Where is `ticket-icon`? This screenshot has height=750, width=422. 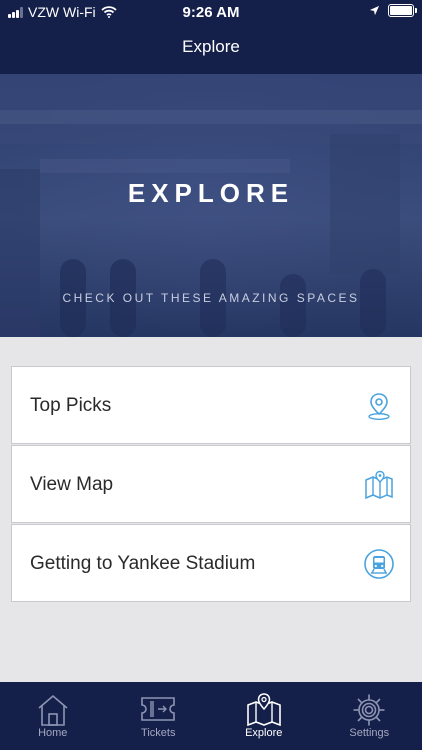 ticket-icon is located at coordinates (158, 709).